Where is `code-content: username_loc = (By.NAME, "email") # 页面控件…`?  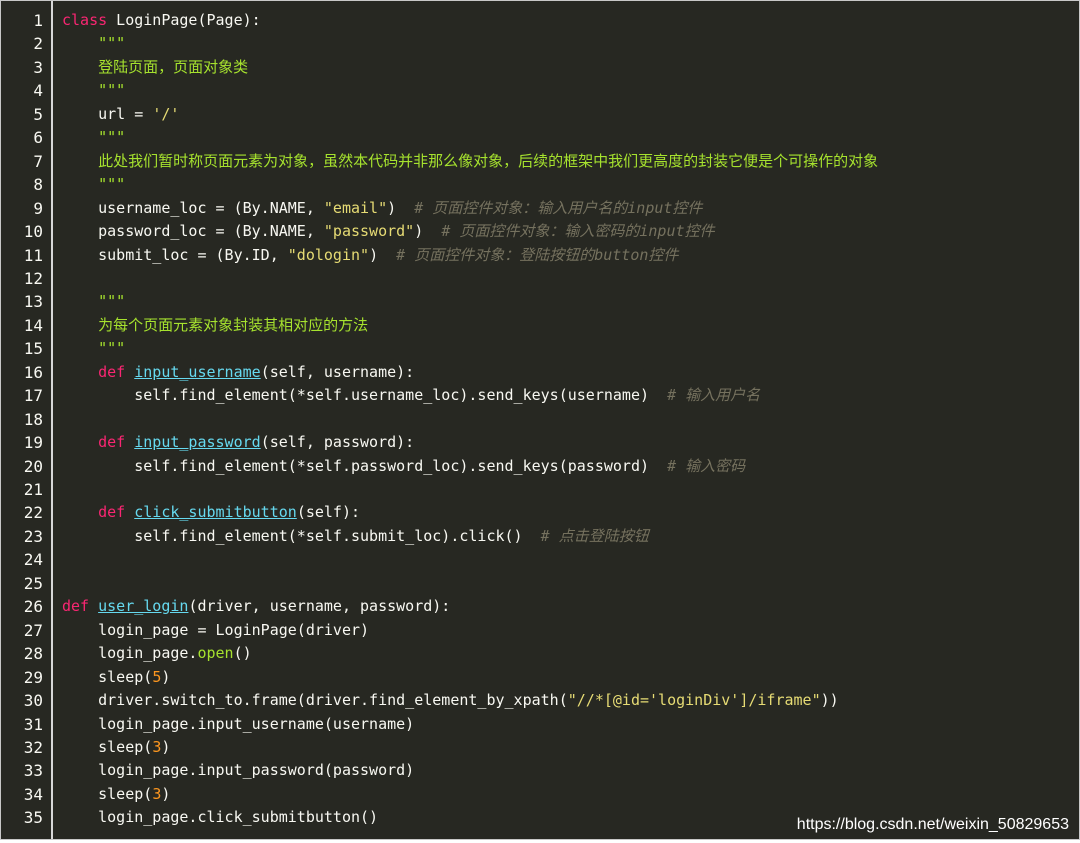
code-content: username_loc = (By.NAME, "email") # 页面控件… is located at coordinates (382, 208).